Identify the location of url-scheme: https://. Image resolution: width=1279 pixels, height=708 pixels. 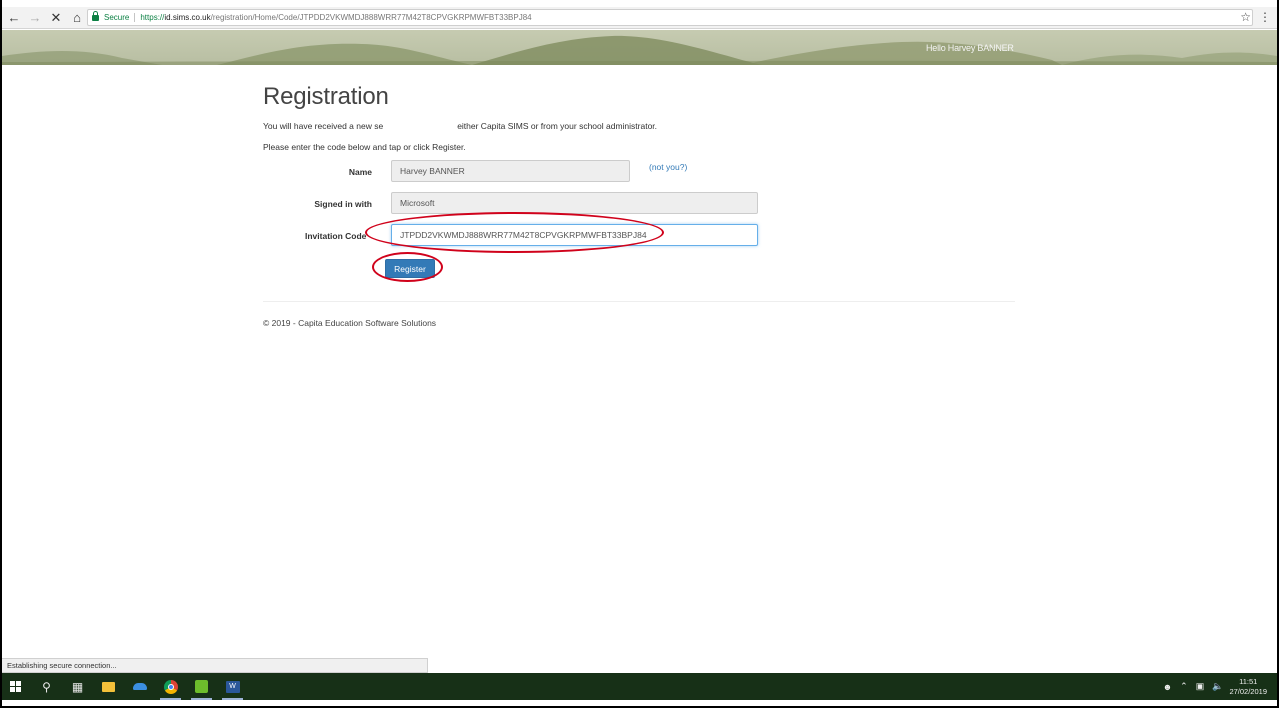
(152, 17).